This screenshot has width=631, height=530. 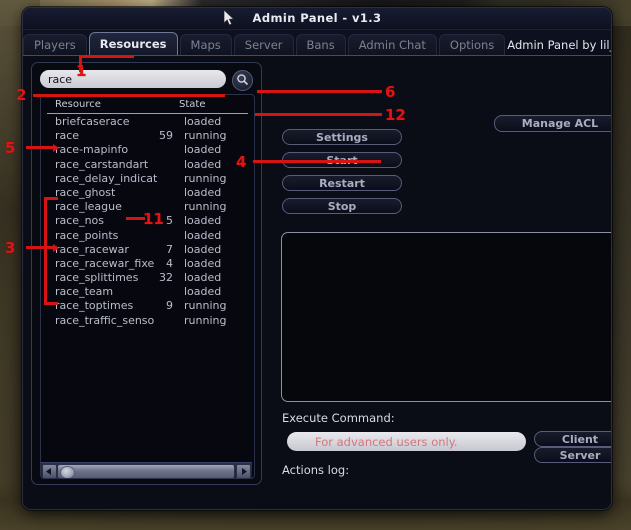 I want to click on resource-name: race_toptimes, so click(x=94, y=306).